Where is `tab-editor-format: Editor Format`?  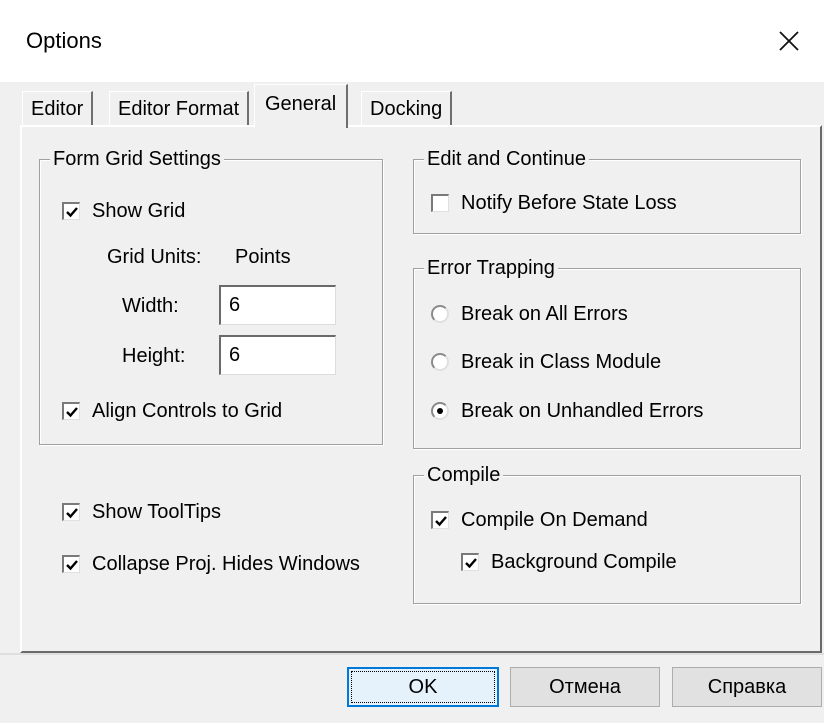 tab-editor-format: Editor Format is located at coordinates (179, 109).